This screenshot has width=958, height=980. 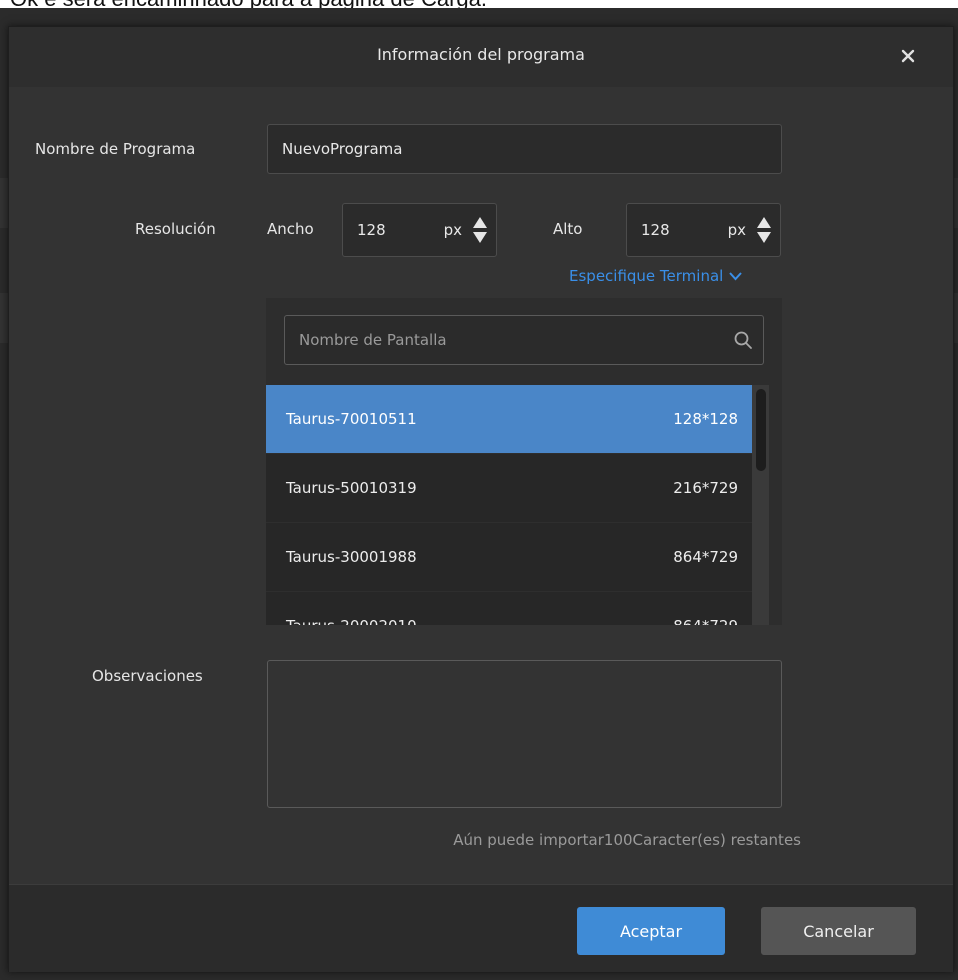 I want to click on terminal-name: Taurus-50010319, so click(x=351, y=488).